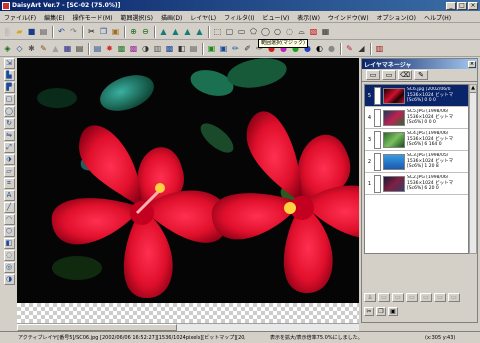 The height and width of the screenshot is (343, 480). I want to click on text-tool-icon: A, so click(9, 195).